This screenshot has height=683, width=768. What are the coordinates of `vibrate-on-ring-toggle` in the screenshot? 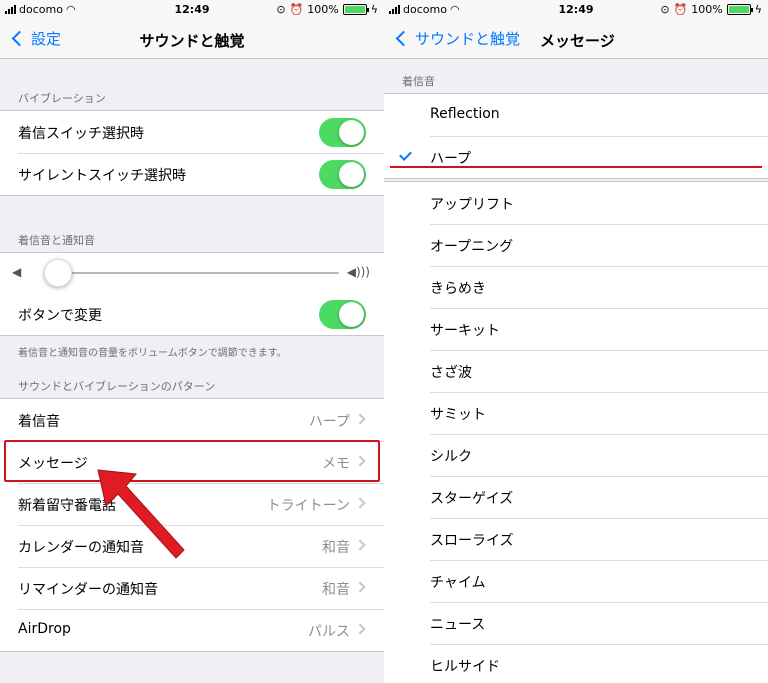 It's located at (342, 132).